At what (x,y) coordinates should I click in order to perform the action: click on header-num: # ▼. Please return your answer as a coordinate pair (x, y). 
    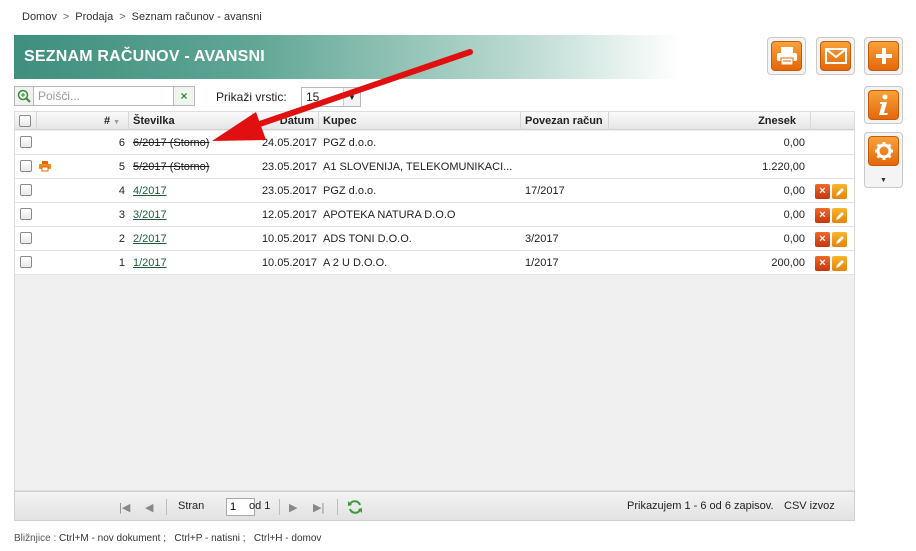
    Looking at the image, I should click on (83, 121).